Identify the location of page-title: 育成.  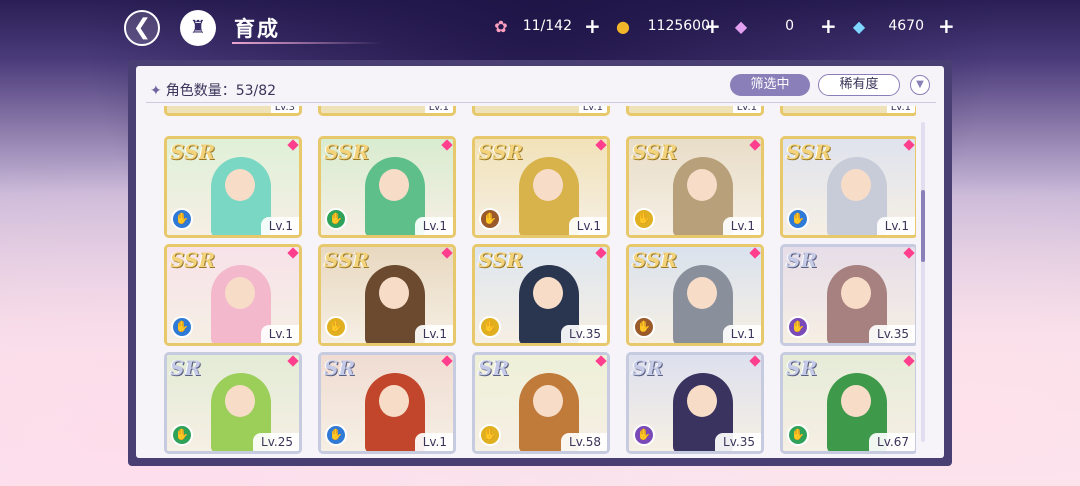
(257, 29).